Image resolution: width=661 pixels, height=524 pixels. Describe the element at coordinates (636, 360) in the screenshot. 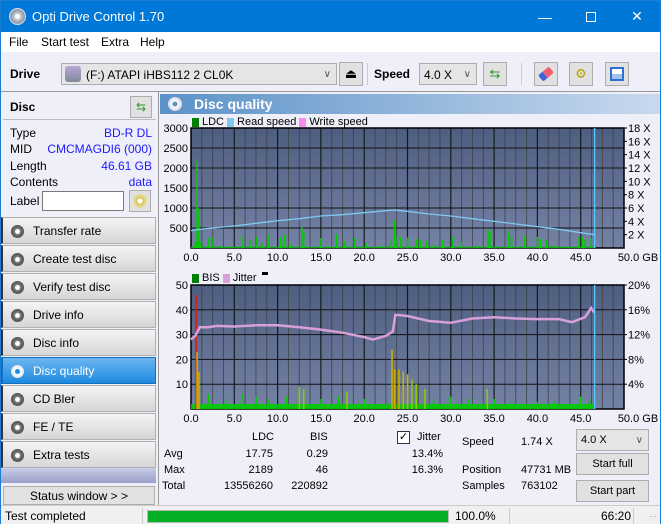

I see `y-right-tick-label: 8%` at that location.